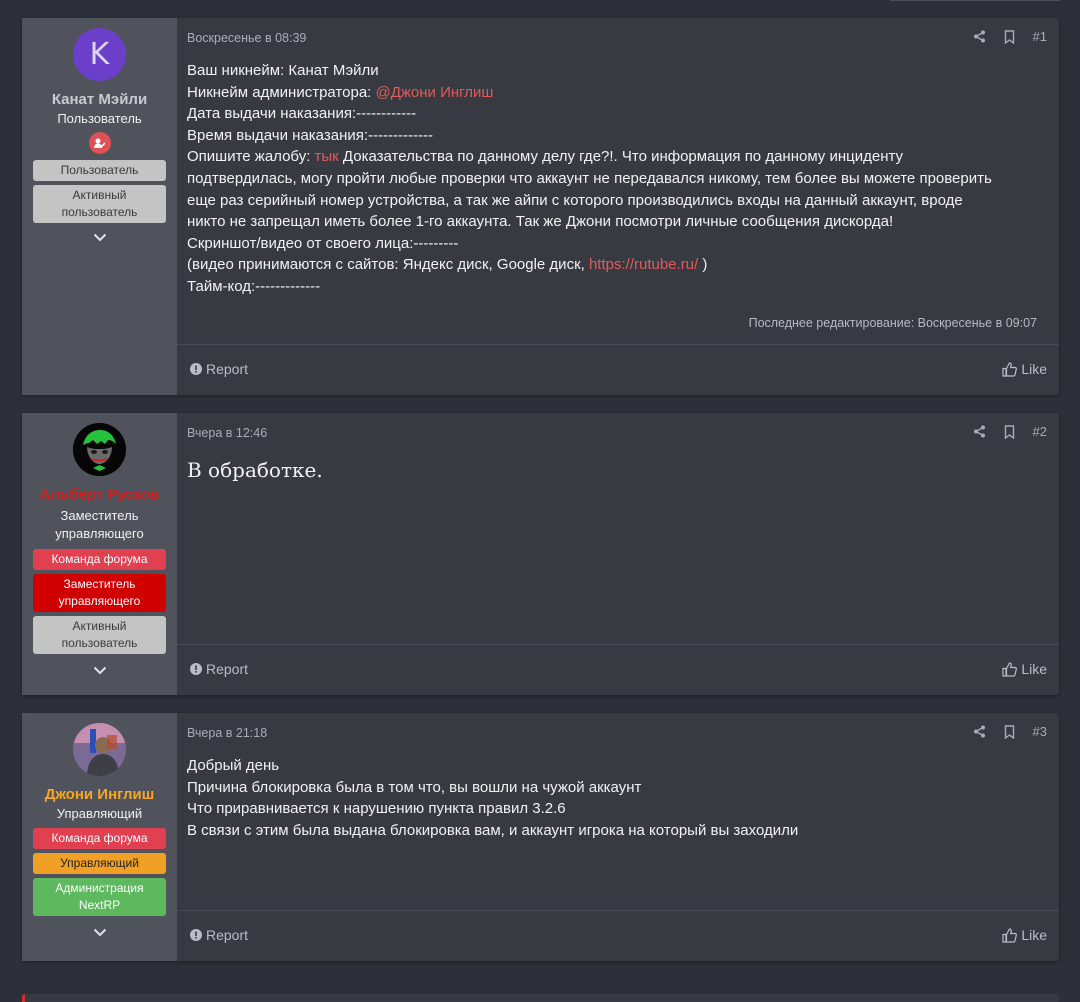 This screenshot has height=1002, width=1080. Describe the element at coordinates (643, 264) in the screenshot. I see `rutube-link: https://rutube.ru/` at that location.